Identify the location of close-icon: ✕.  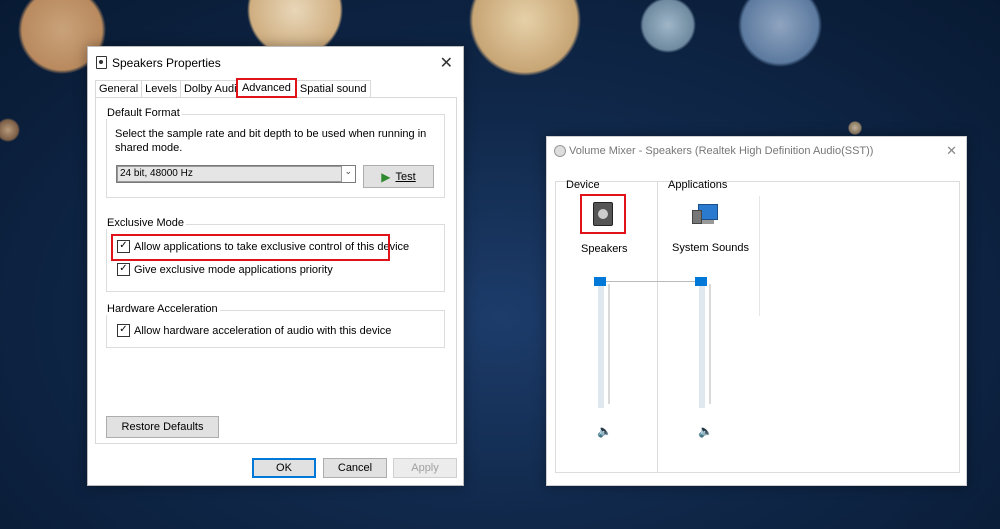
(446, 63).